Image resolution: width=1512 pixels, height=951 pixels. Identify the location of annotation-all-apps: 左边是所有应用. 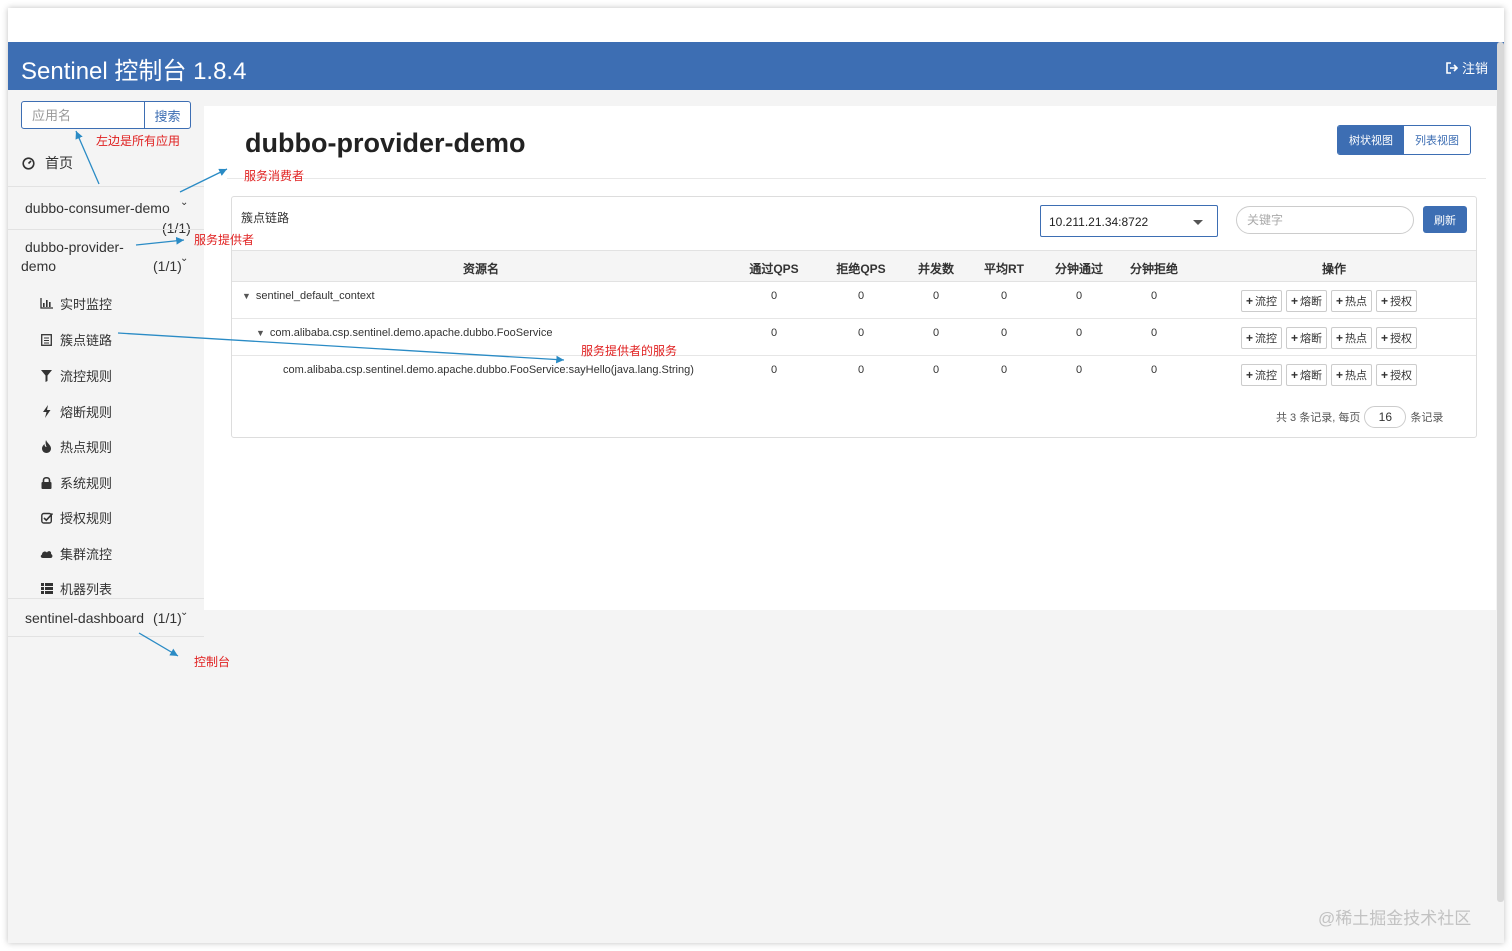
(138, 141).